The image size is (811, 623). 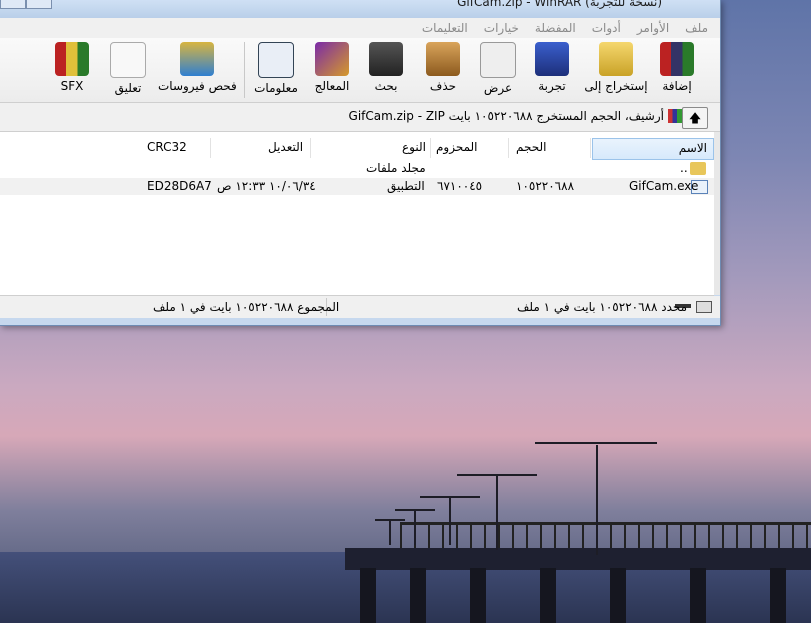 What do you see at coordinates (357, 168) in the screenshot?
I see `list-item-parent-folder: .. مجلد ملفات` at bounding box center [357, 168].